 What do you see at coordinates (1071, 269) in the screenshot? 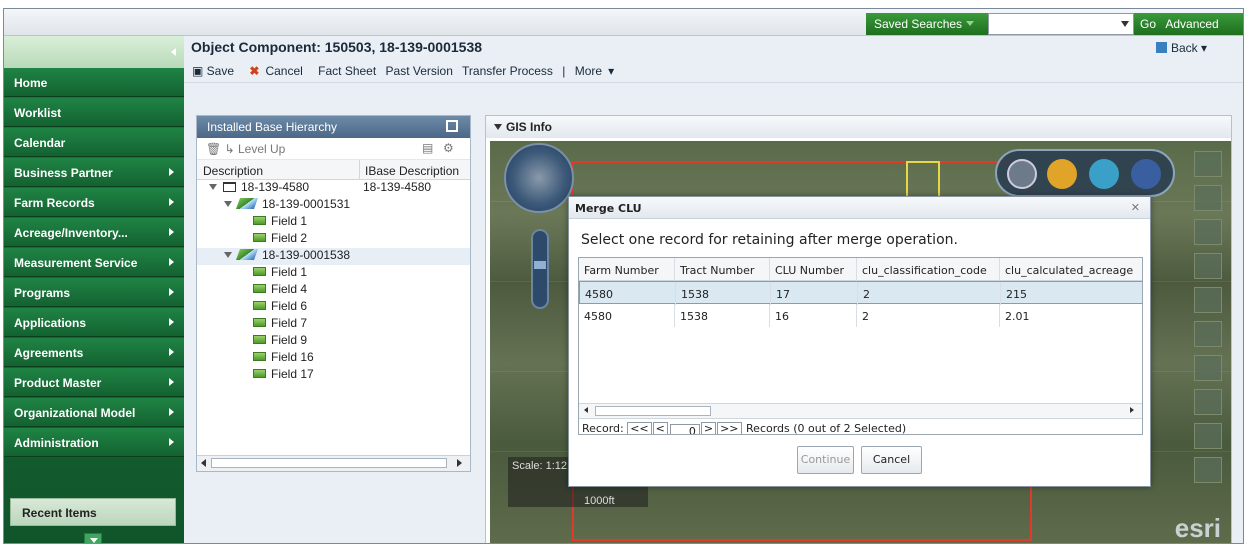
I see `grid-column-header: clu_calculated_acreage` at bounding box center [1071, 269].